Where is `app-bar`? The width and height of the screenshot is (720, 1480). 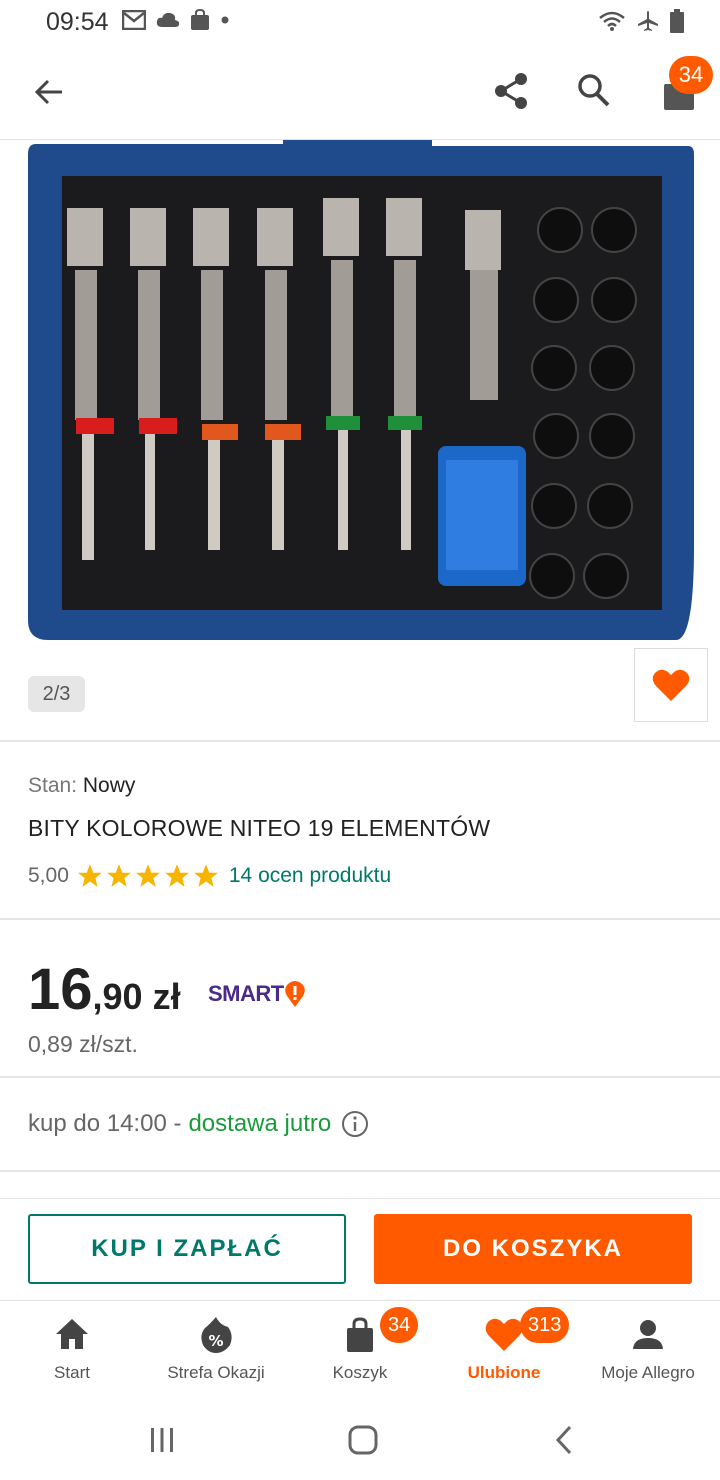
app-bar is located at coordinates (360, 92).